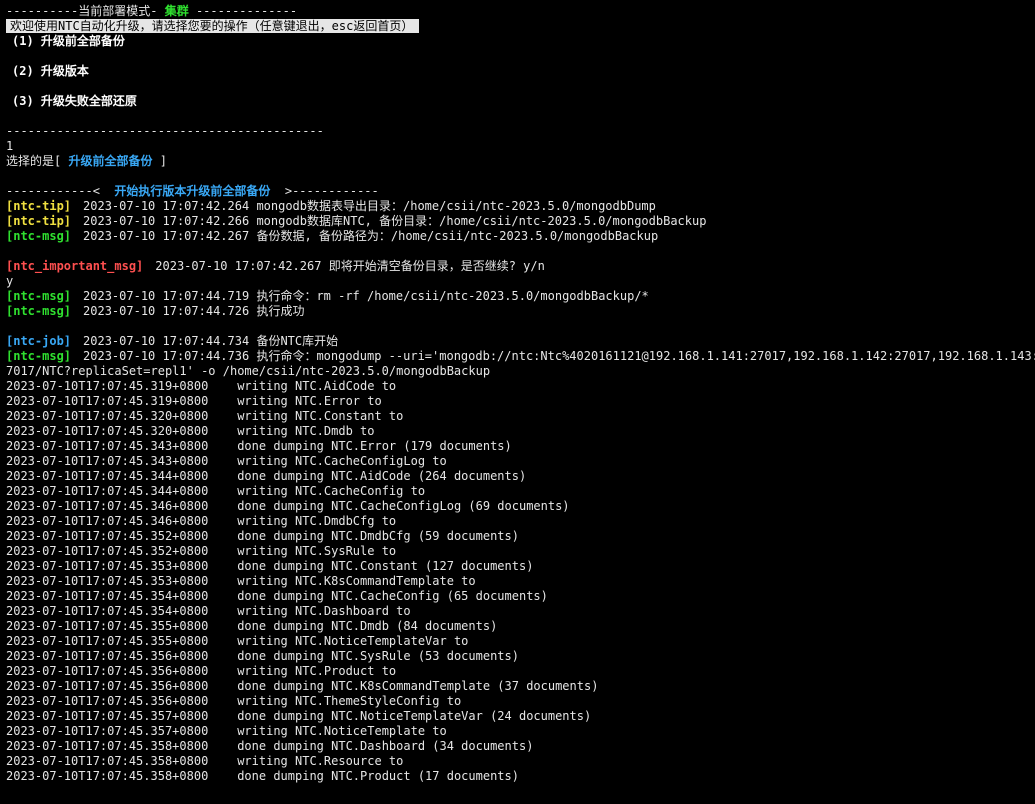 The image size is (1035, 804). What do you see at coordinates (342, 731) in the screenshot?
I see `dump-text: writing NTC.NoticeTemplate to` at bounding box center [342, 731].